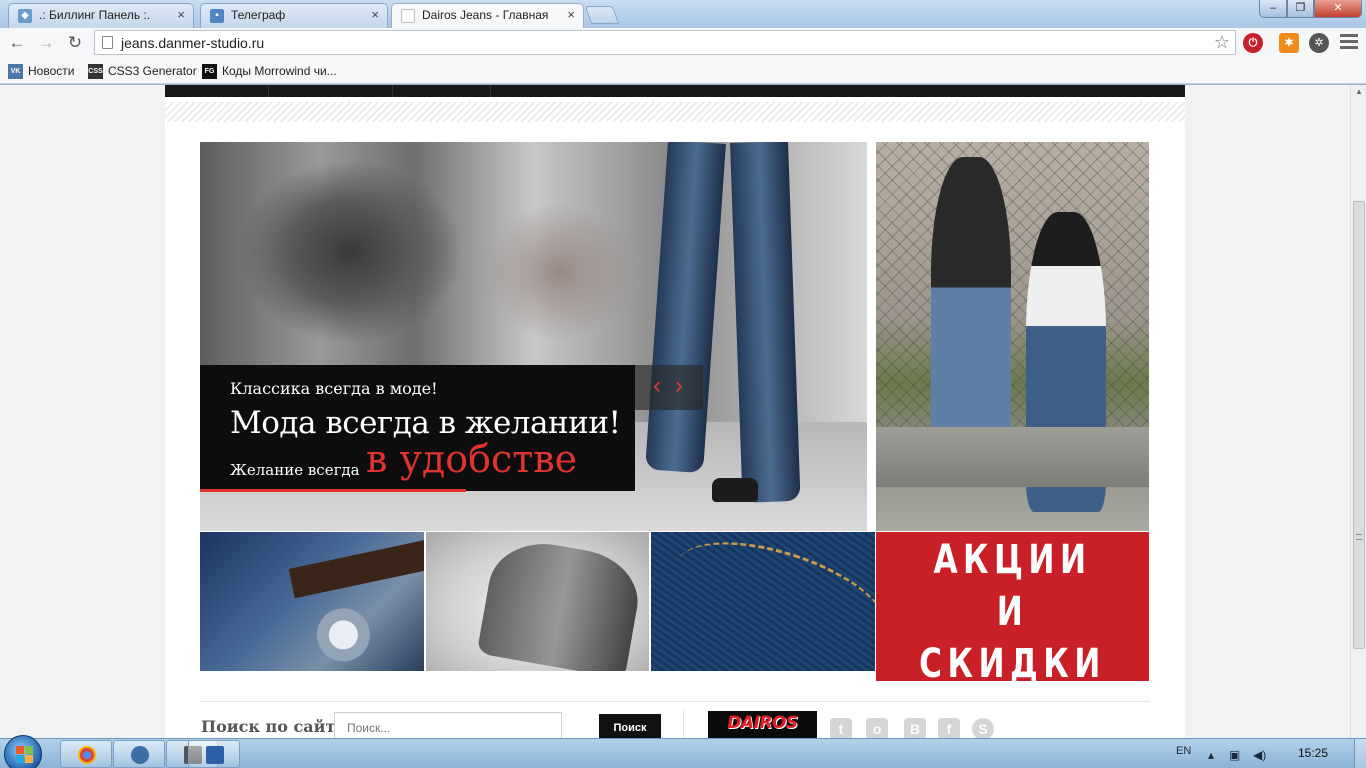 This screenshot has height=768, width=1366. Describe the element at coordinates (679, 386) in the screenshot. I see `slider-next-icon: ›` at that location.